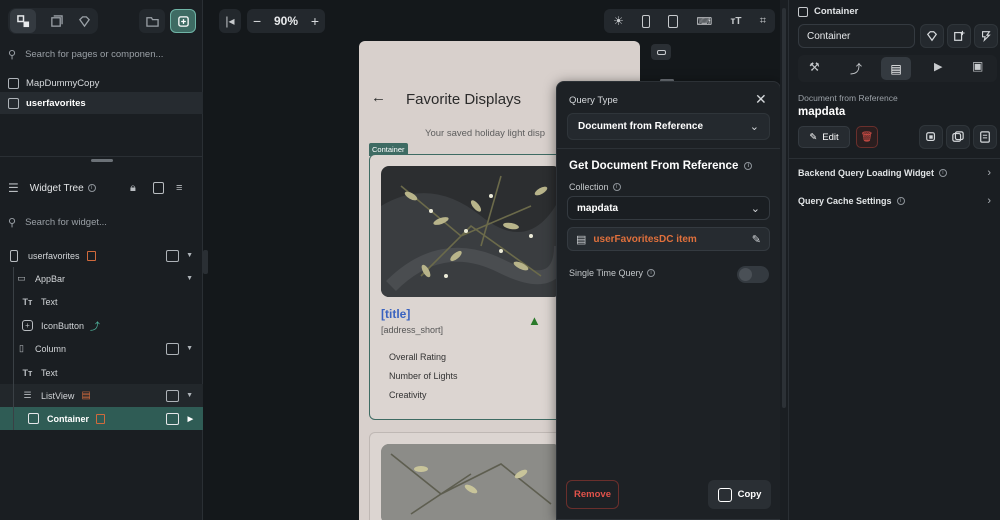 The width and height of the screenshot is (1000, 520). Describe the element at coordinates (977, 66) in the screenshot. I see `notes-tab-icon: ▣` at that location.